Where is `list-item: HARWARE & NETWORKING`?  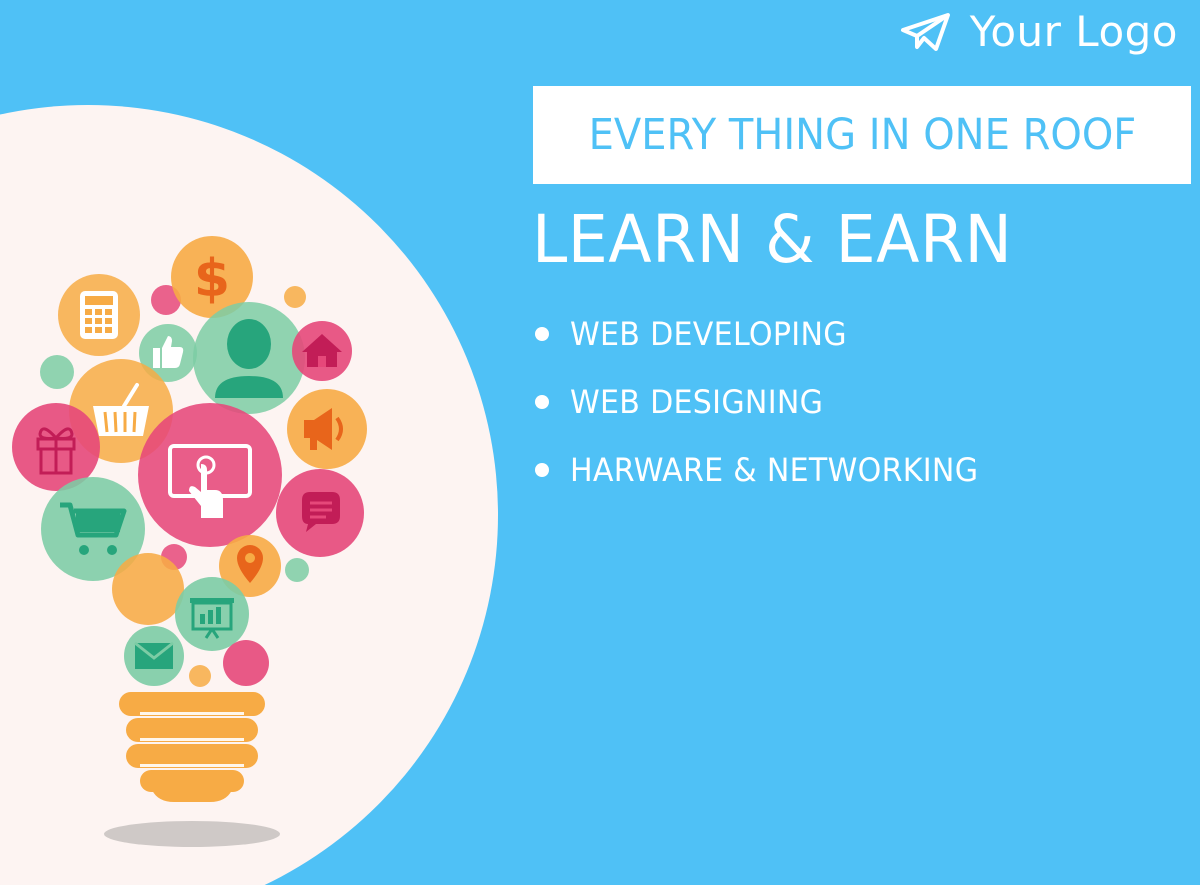
list-item: HARWARE & NETWORKING is located at coordinates (769, 470).